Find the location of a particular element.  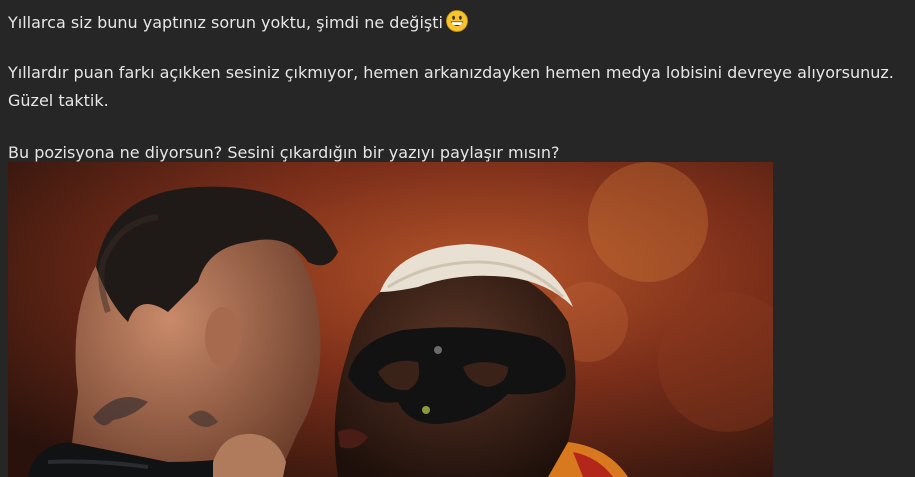

post-line-3: Güzel taktik. is located at coordinates (58, 100).